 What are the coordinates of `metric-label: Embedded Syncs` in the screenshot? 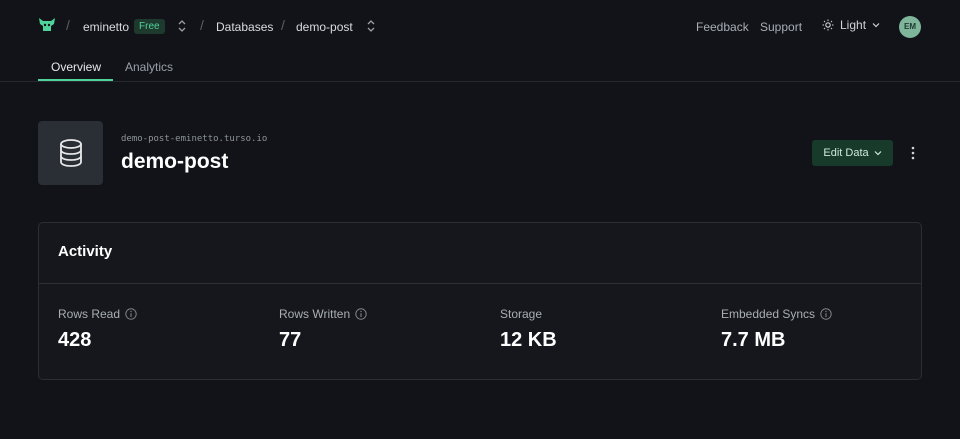 It's located at (768, 314).